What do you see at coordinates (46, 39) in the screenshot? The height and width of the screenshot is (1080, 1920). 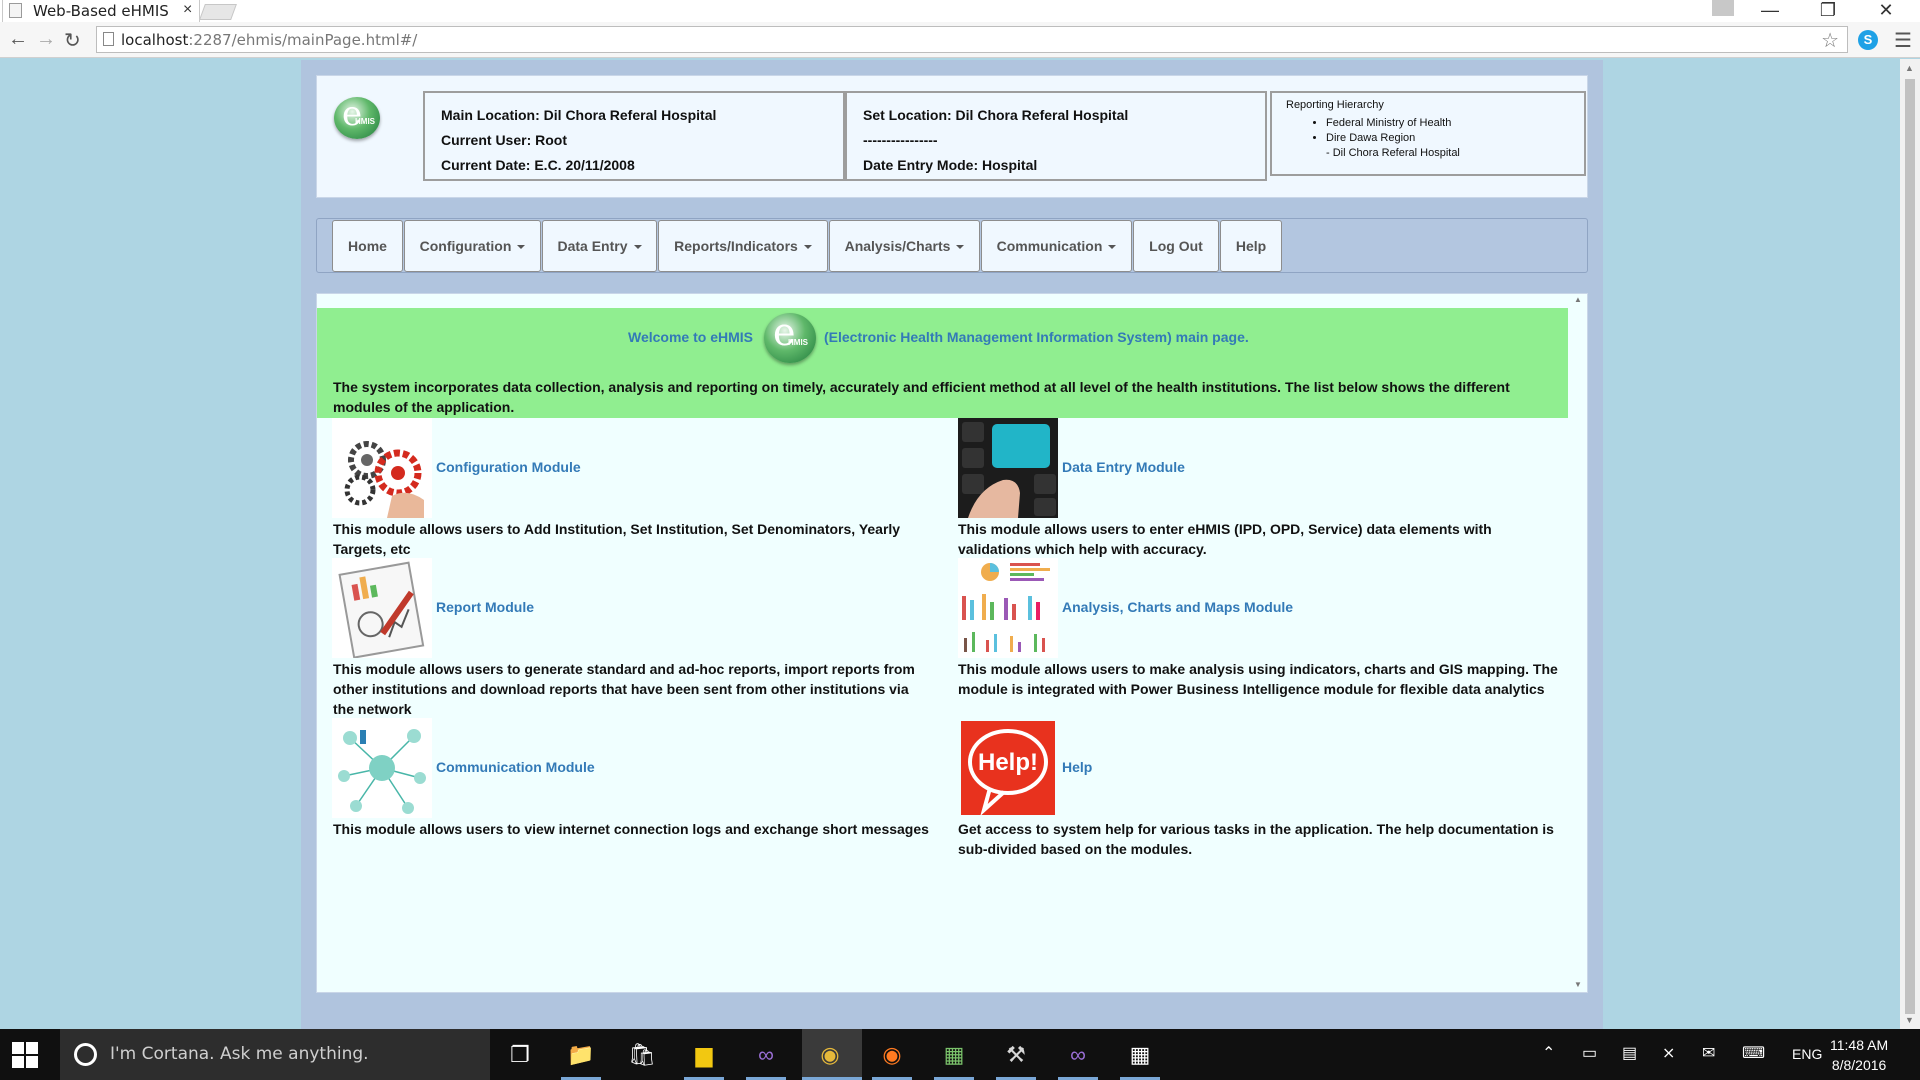 I see `forward-icon: →` at bounding box center [46, 39].